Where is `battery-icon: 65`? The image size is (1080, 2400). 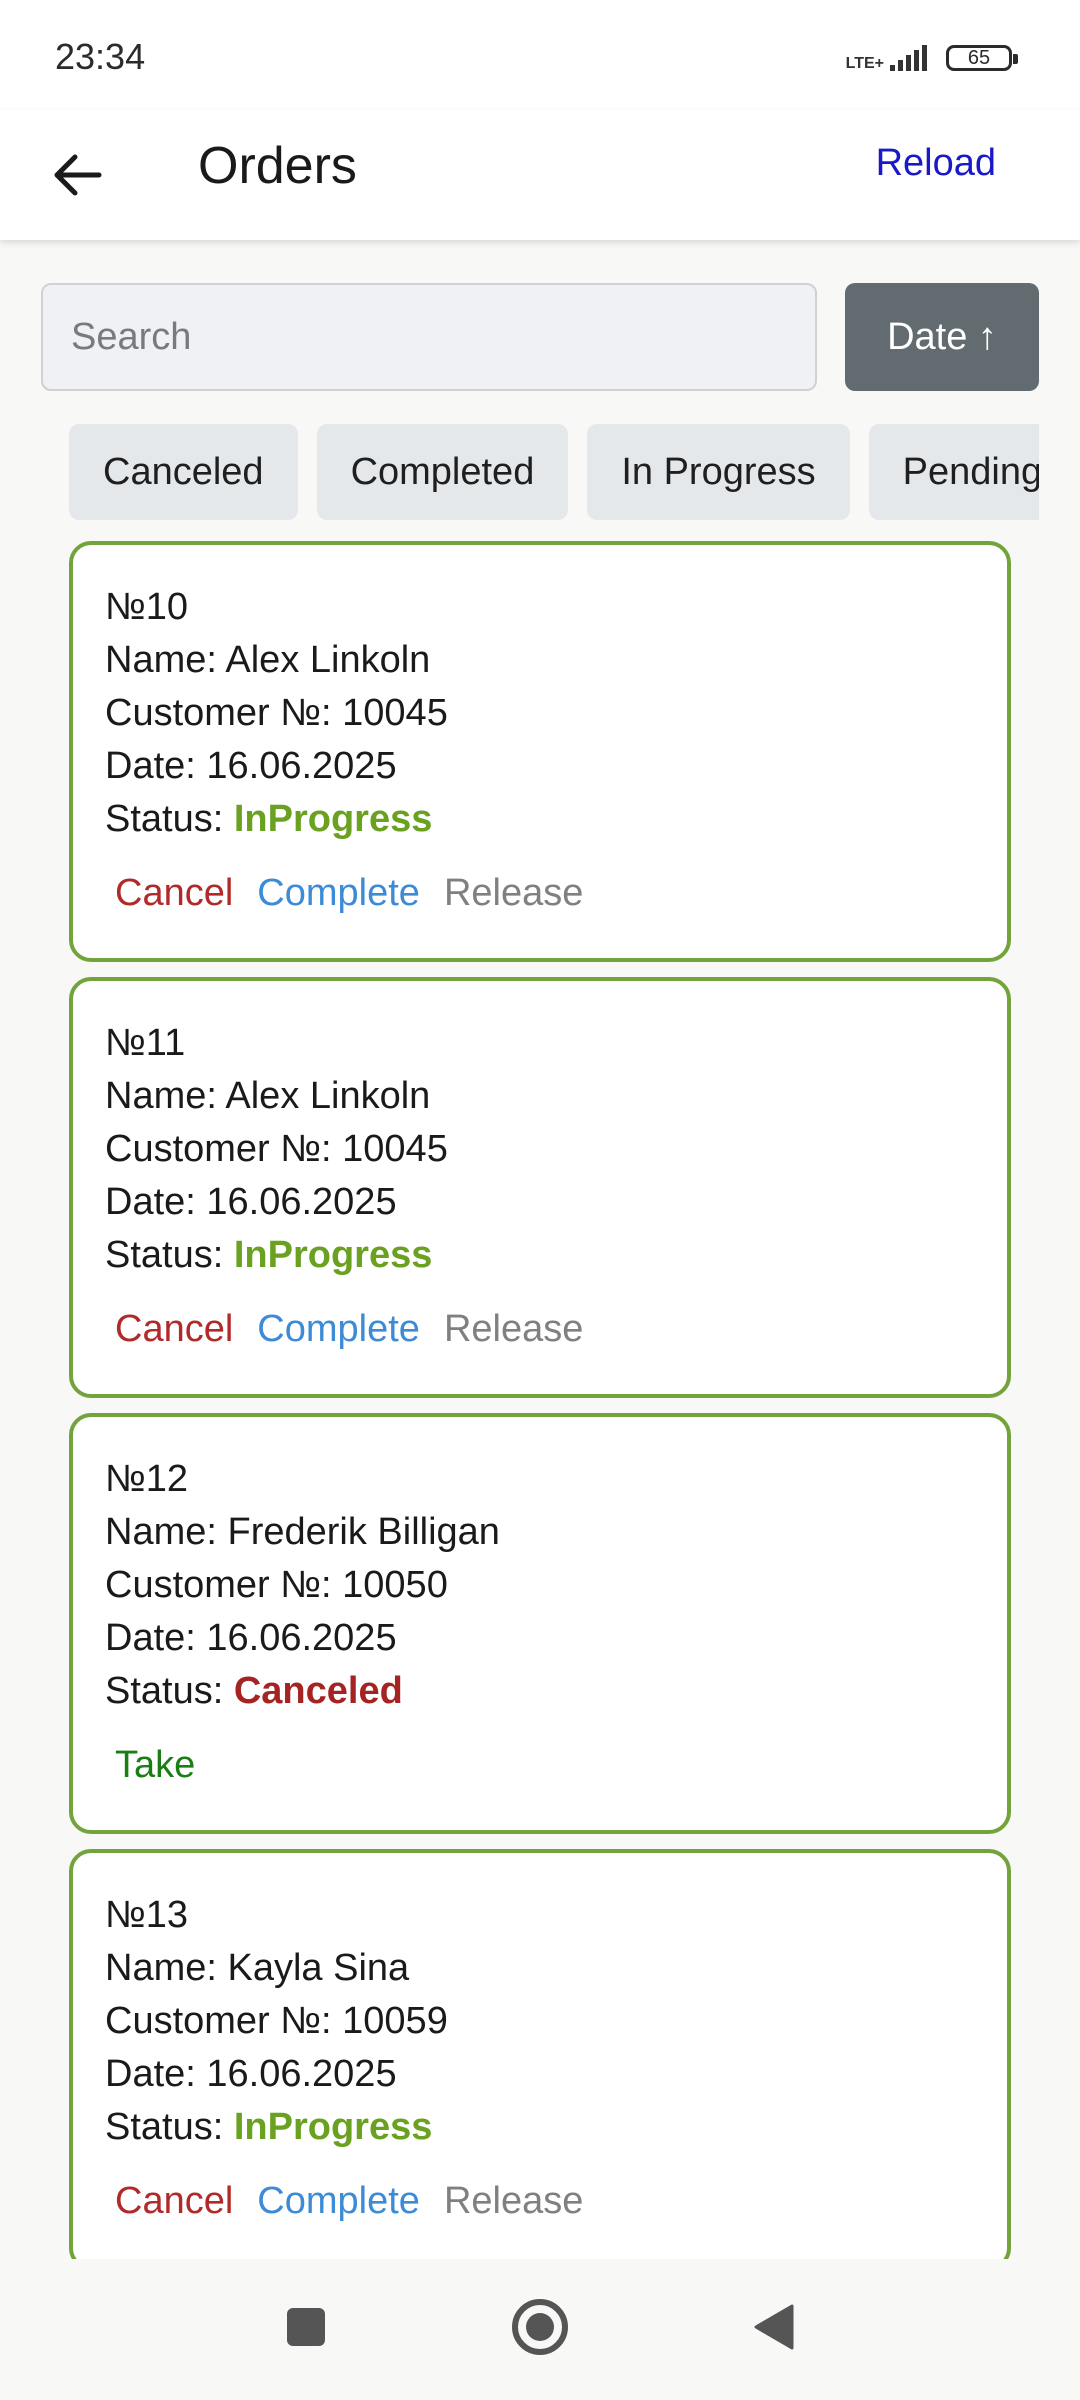 battery-icon: 65 is located at coordinates (982, 58).